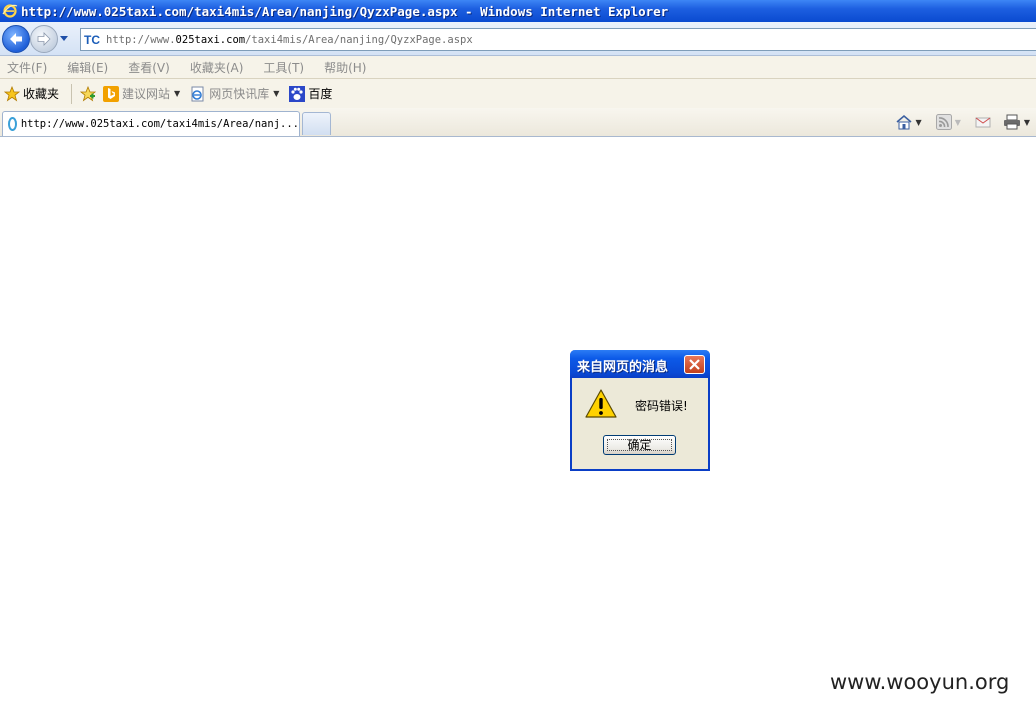  Describe the element at coordinates (1027, 122) in the screenshot. I see `print-dropdown-icon: ▼` at that location.